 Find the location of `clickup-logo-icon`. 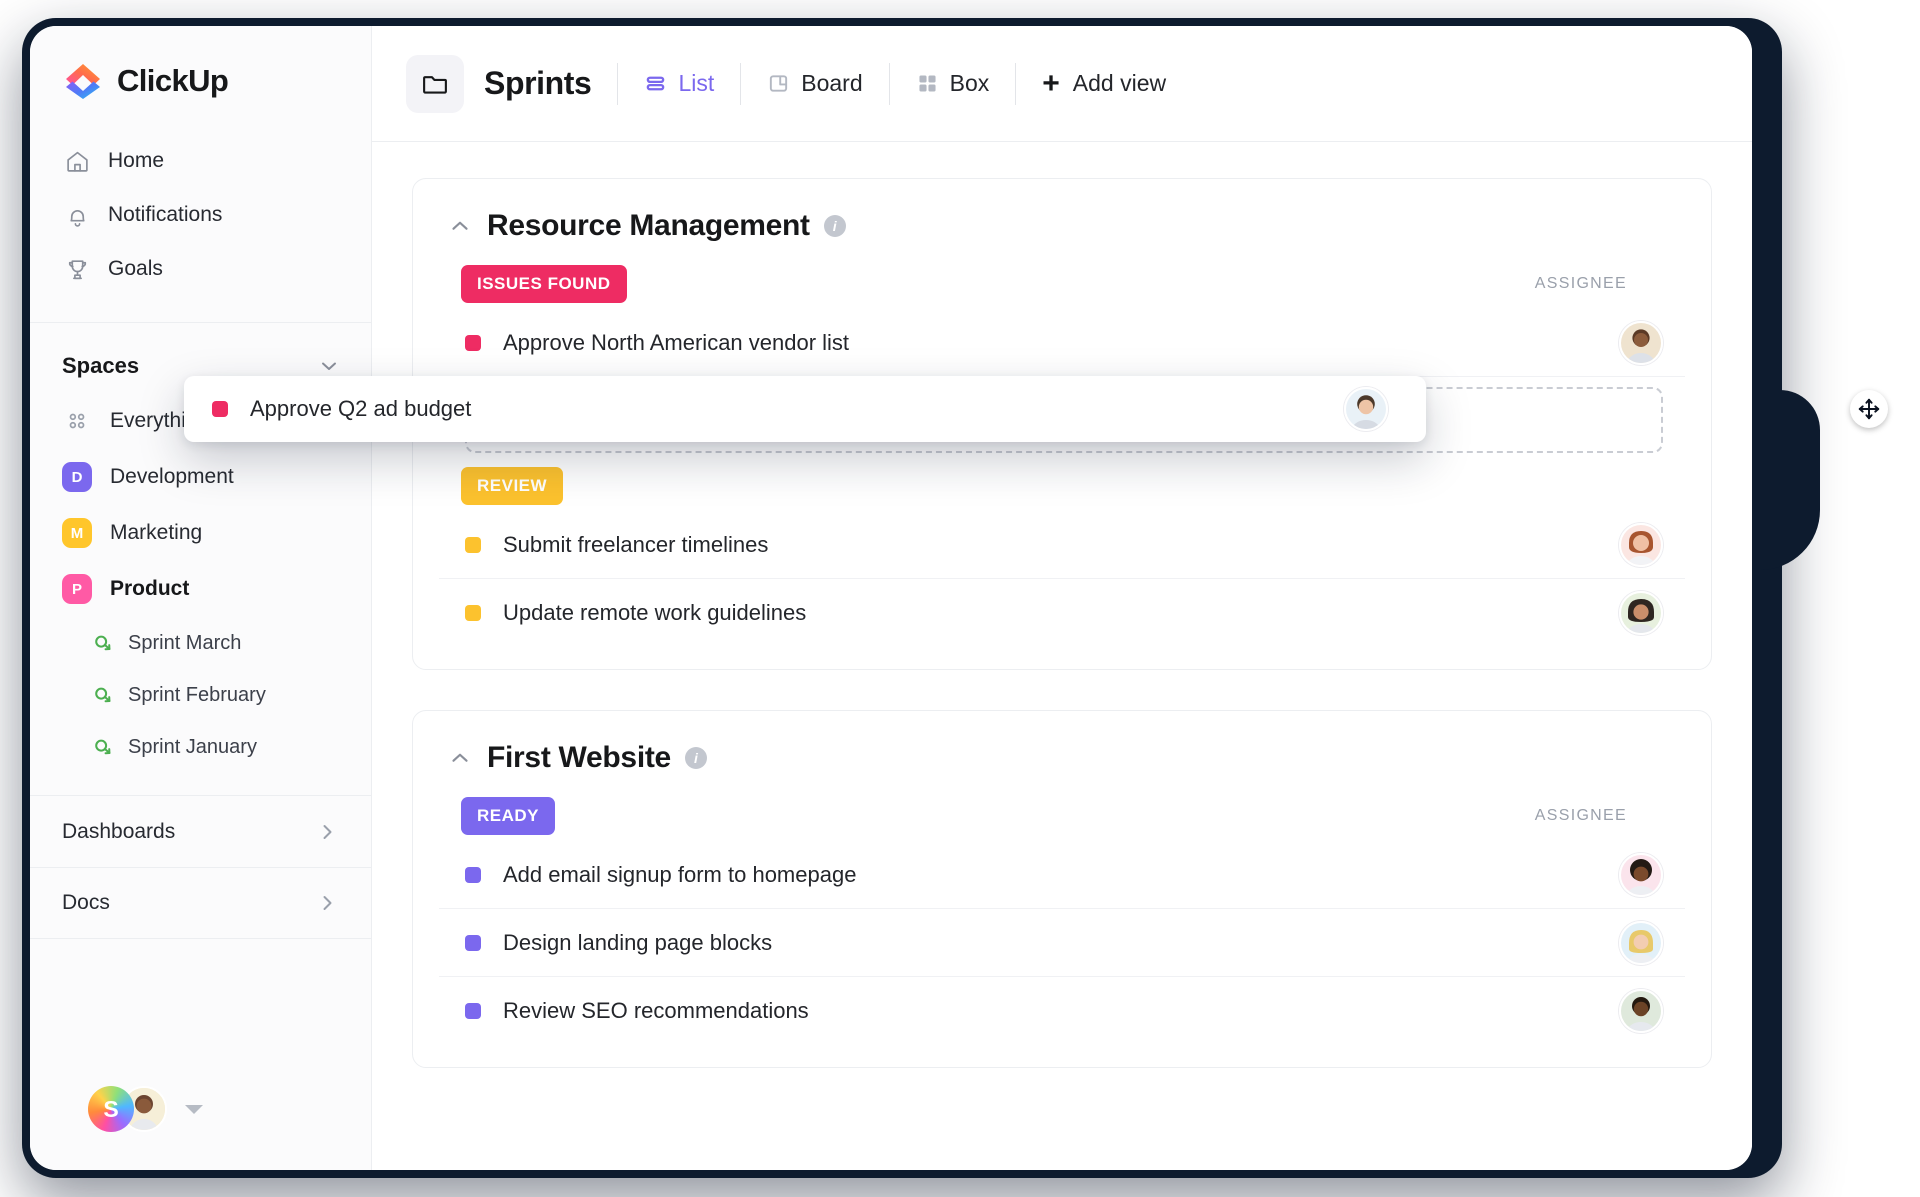

clickup-logo-icon is located at coordinates (83, 81).